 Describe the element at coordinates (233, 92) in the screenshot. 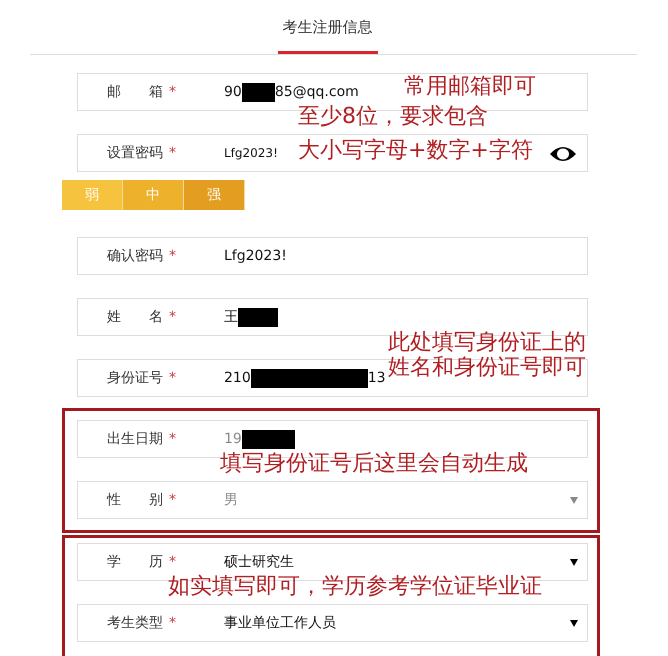

I see `field-value: 90` at that location.